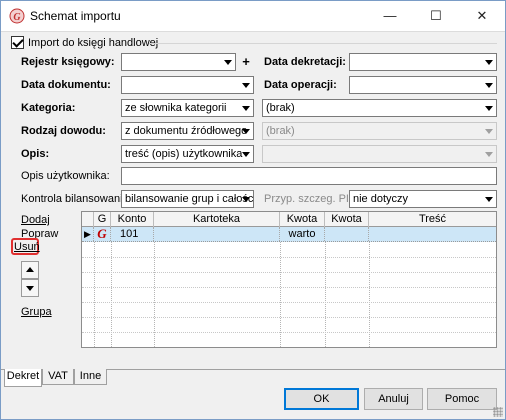 This screenshot has height=420, width=506. What do you see at coordinates (309, 176) in the screenshot?
I see `opis-uzytkownika-input` at bounding box center [309, 176].